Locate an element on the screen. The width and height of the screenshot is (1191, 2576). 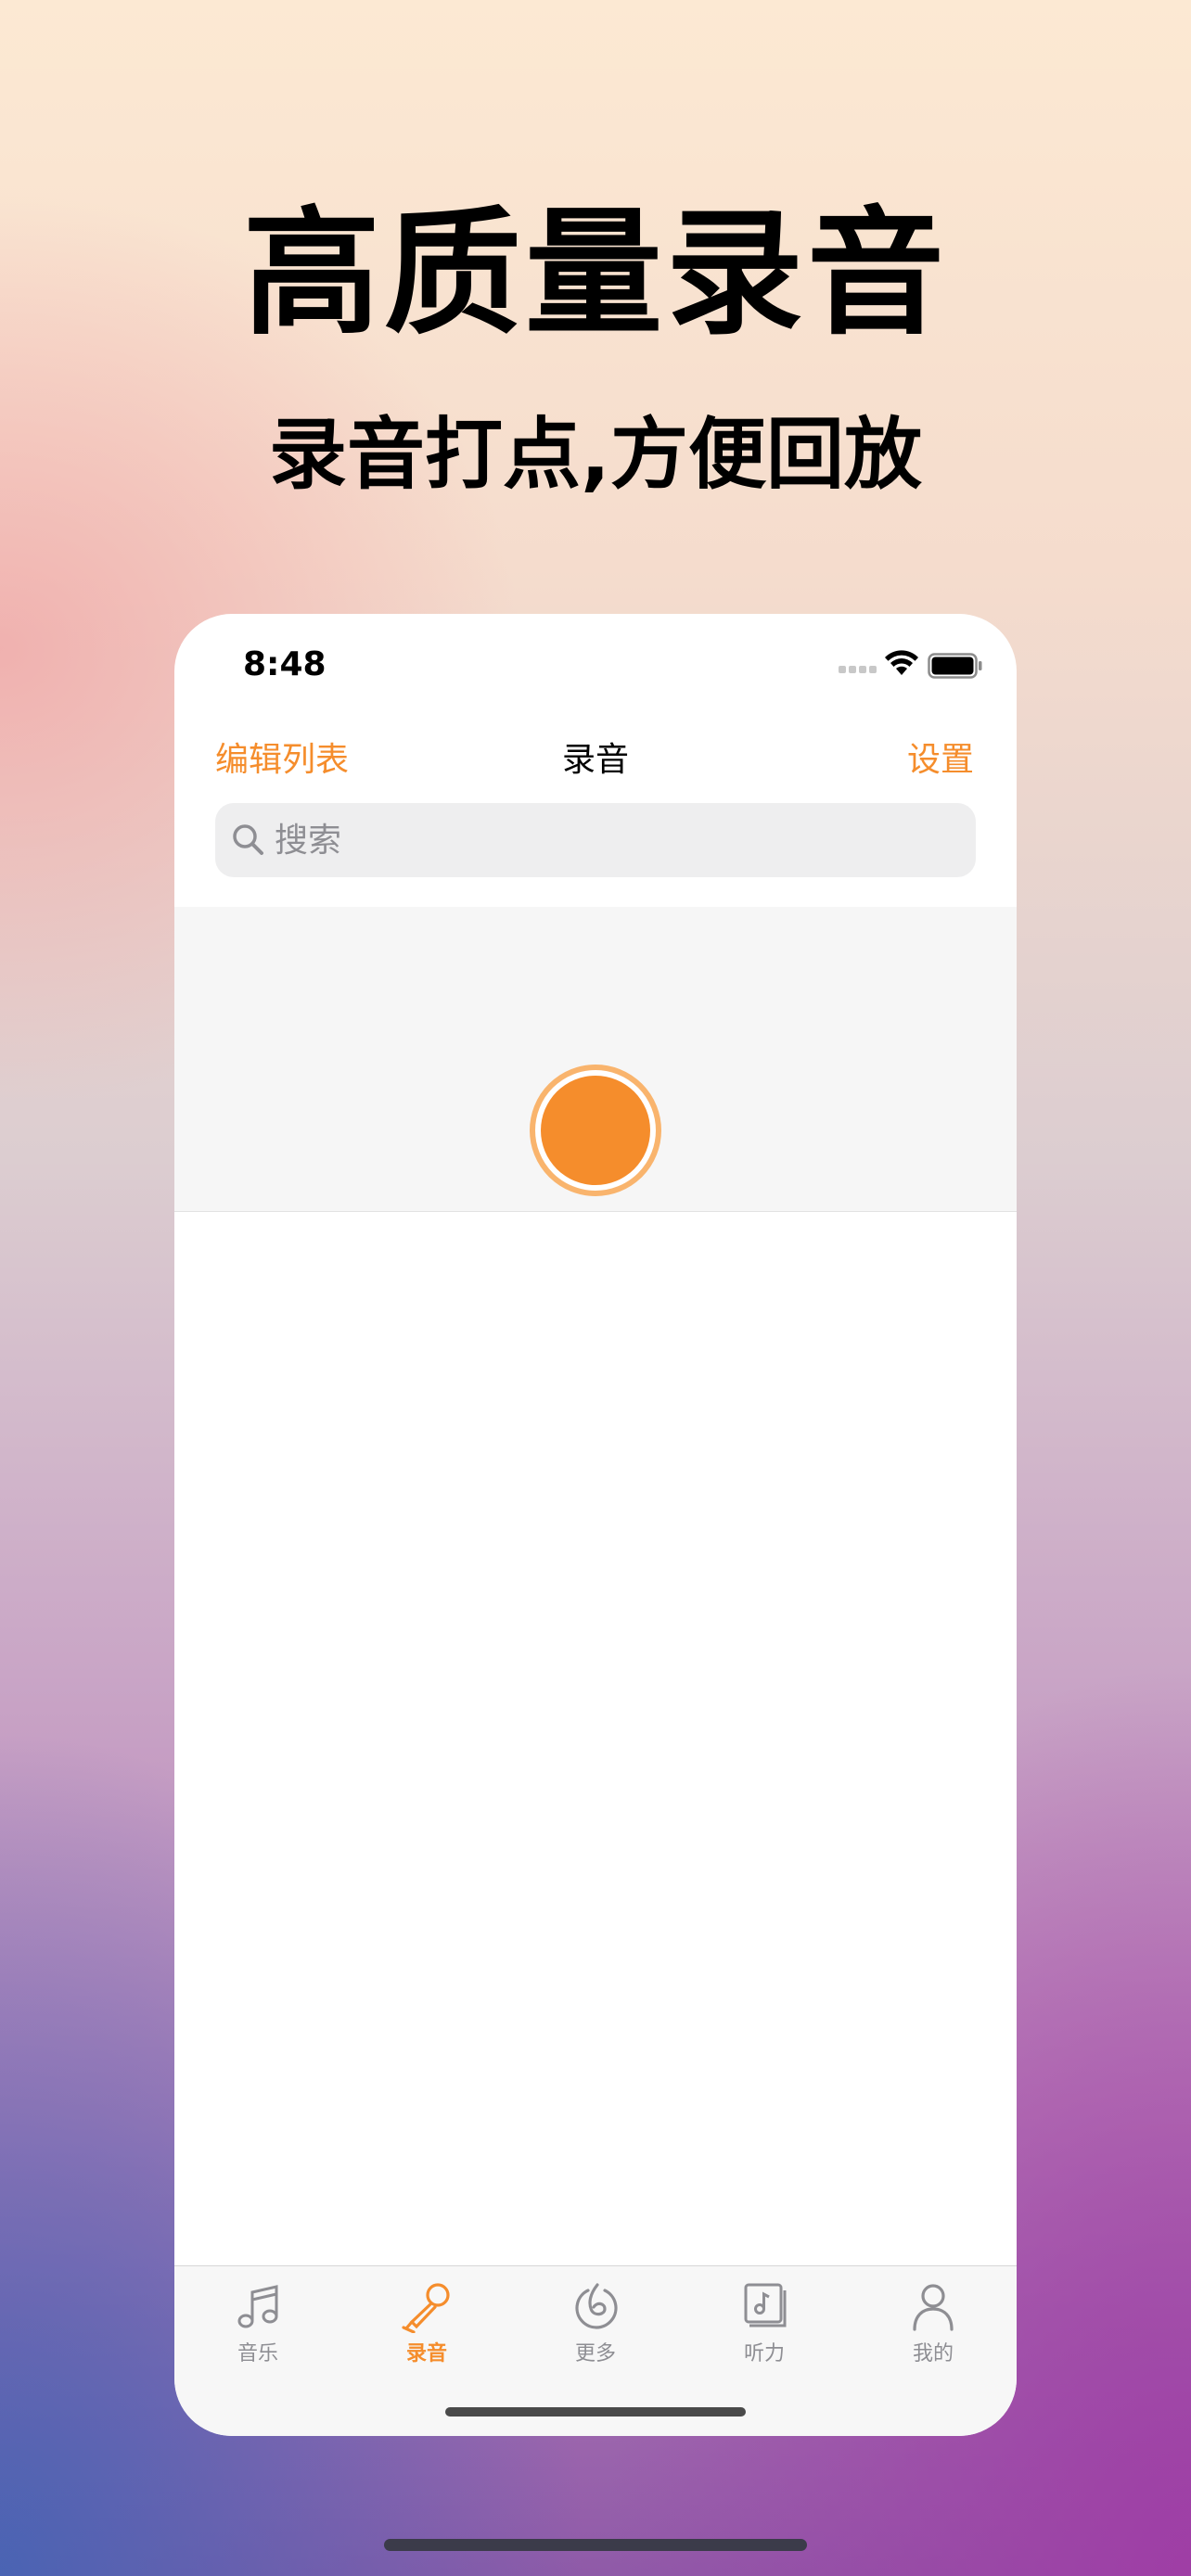
tab-label: 音乐 is located at coordinates (257, 2354).